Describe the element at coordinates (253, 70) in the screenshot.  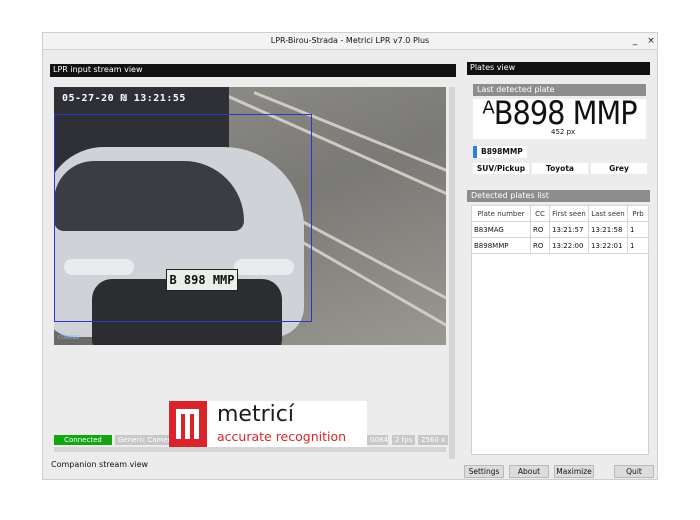
I see `stream-header: LPR input stream view` at that location.